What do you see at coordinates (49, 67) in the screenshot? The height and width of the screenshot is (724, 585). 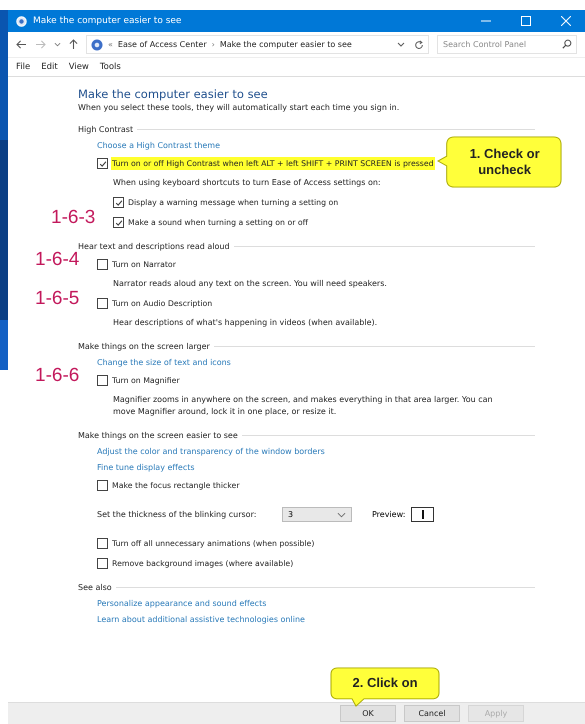 I see `menu-item: Edit` at bounding box center [49, 67].